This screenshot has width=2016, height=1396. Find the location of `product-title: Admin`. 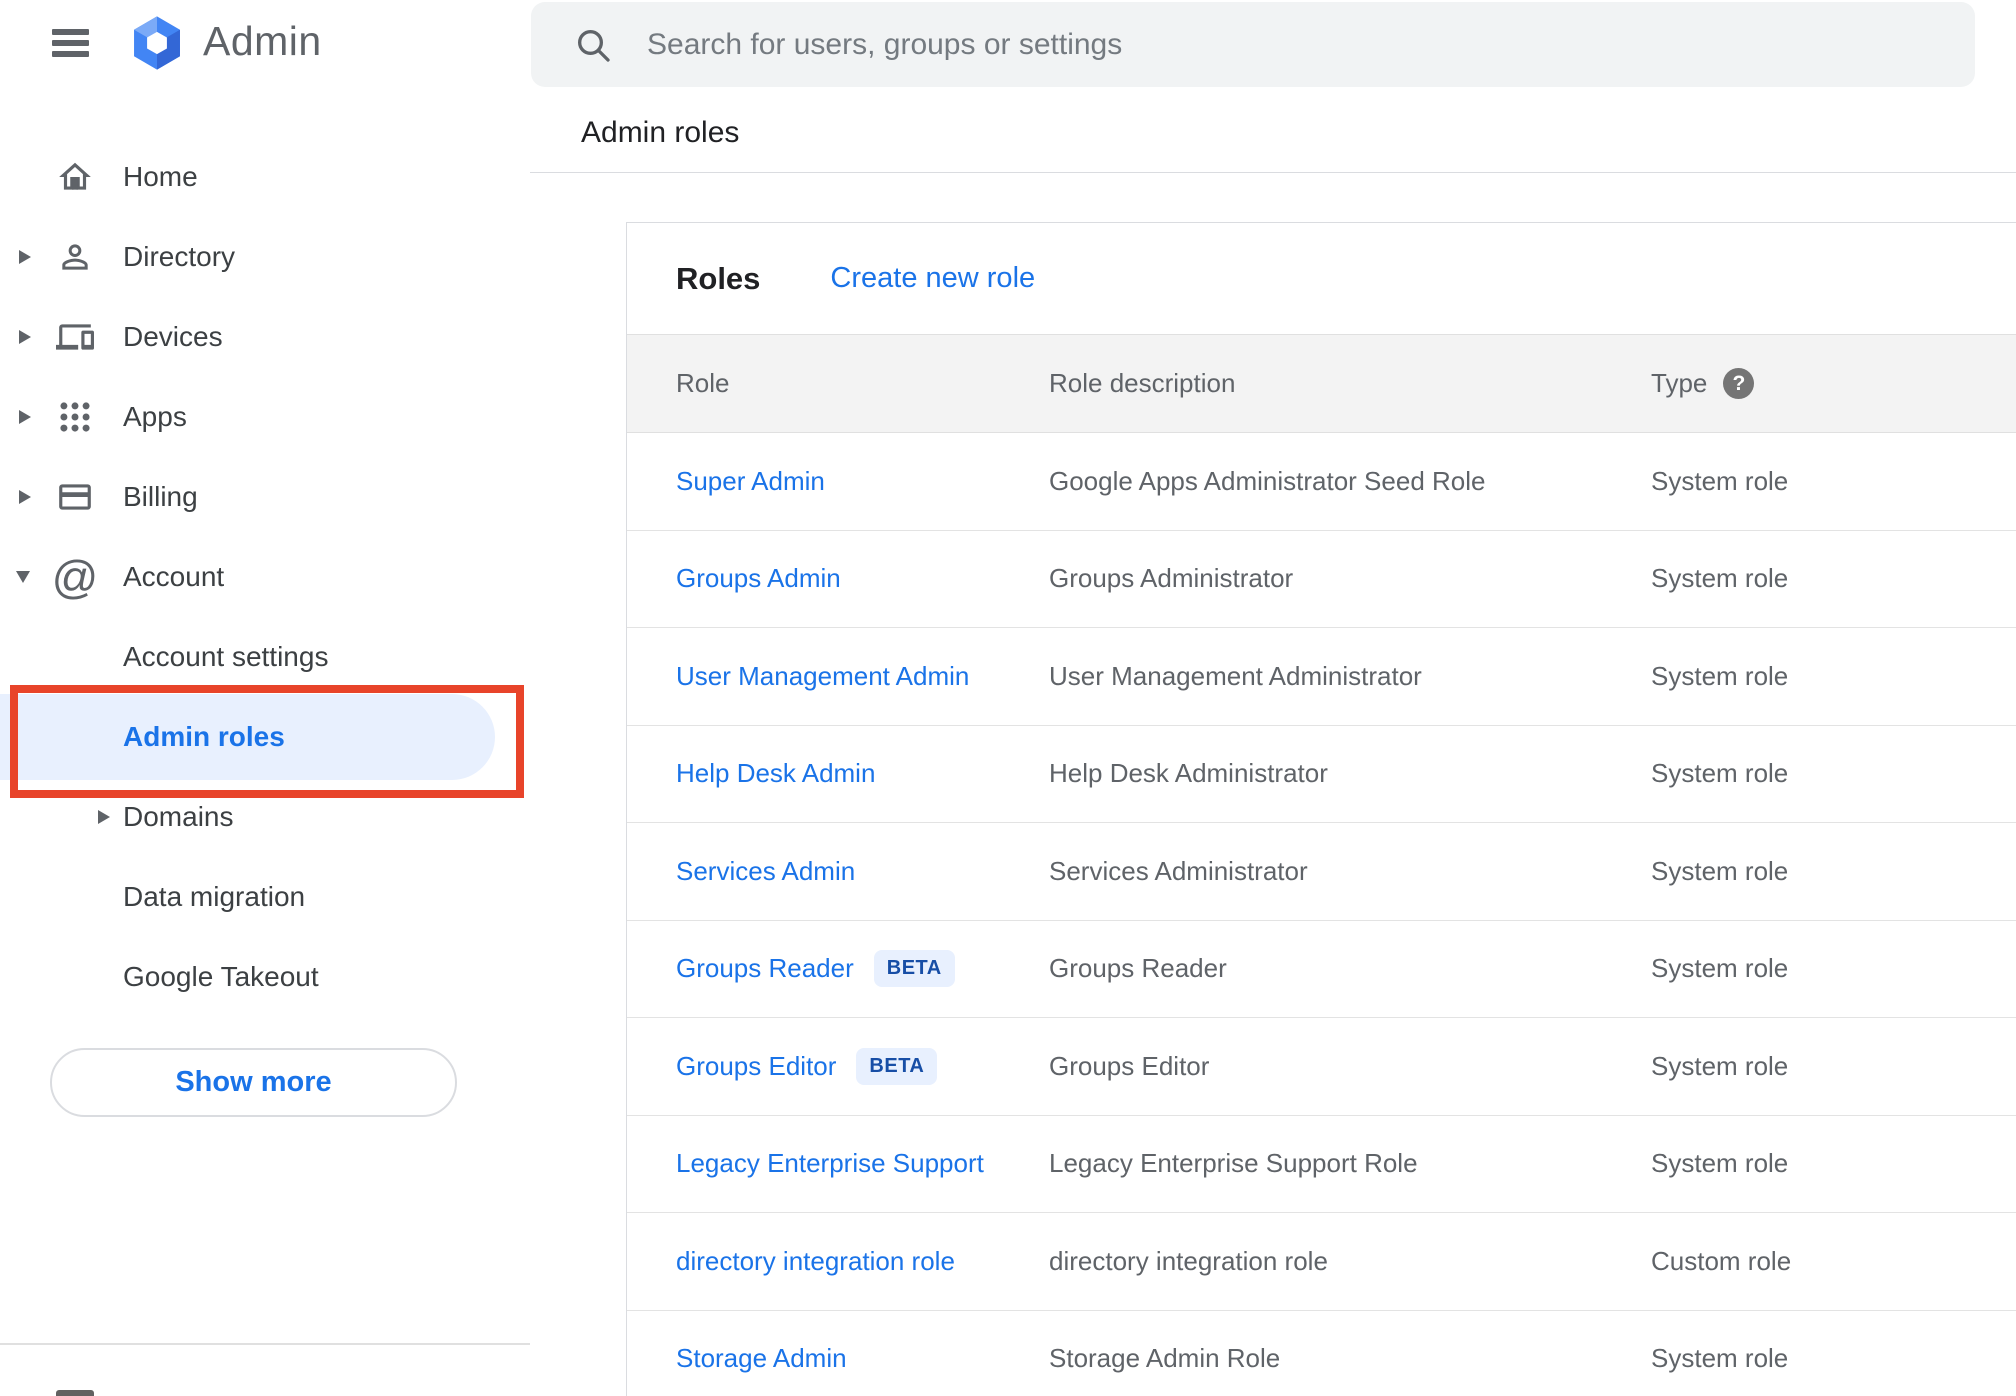

product-title: Admin is located at coordinates (262, 41).